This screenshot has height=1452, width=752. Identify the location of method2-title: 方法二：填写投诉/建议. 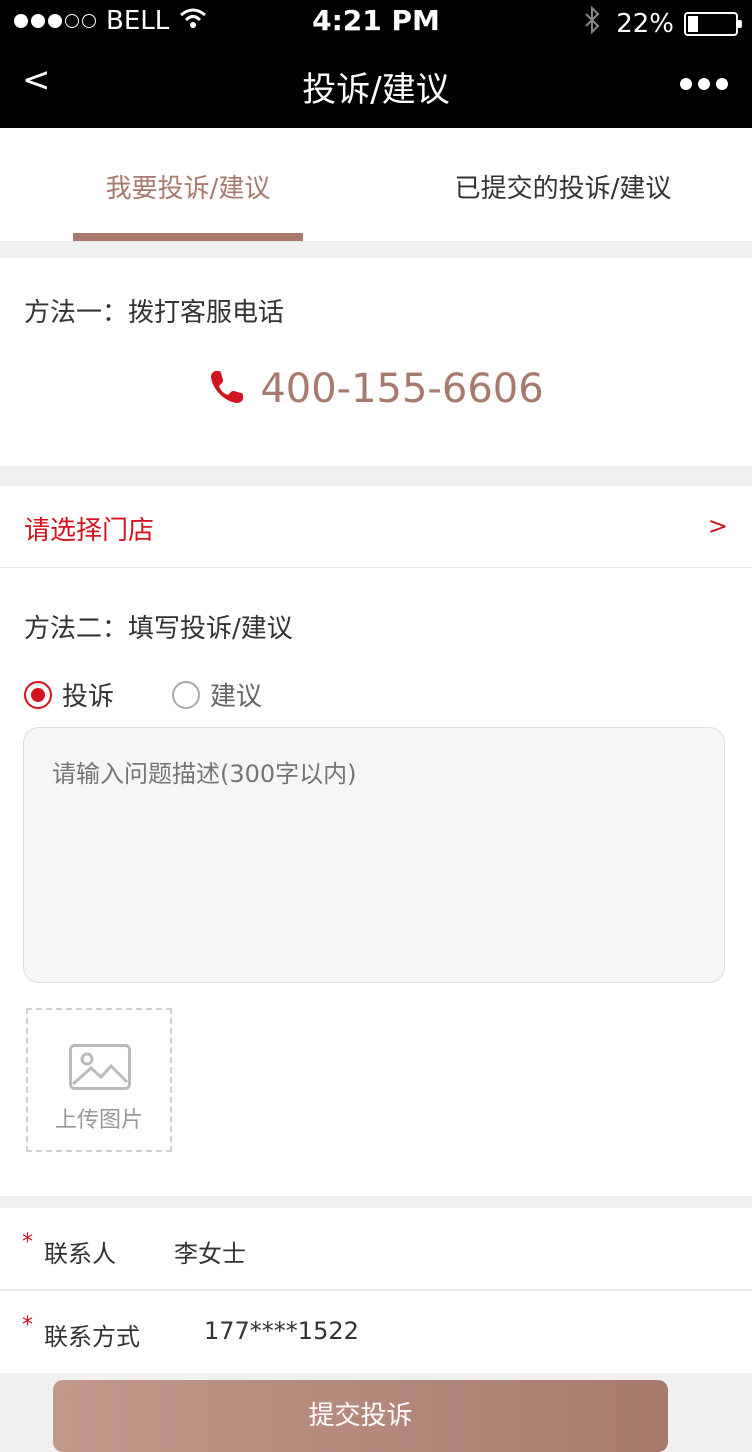
(158, 629).